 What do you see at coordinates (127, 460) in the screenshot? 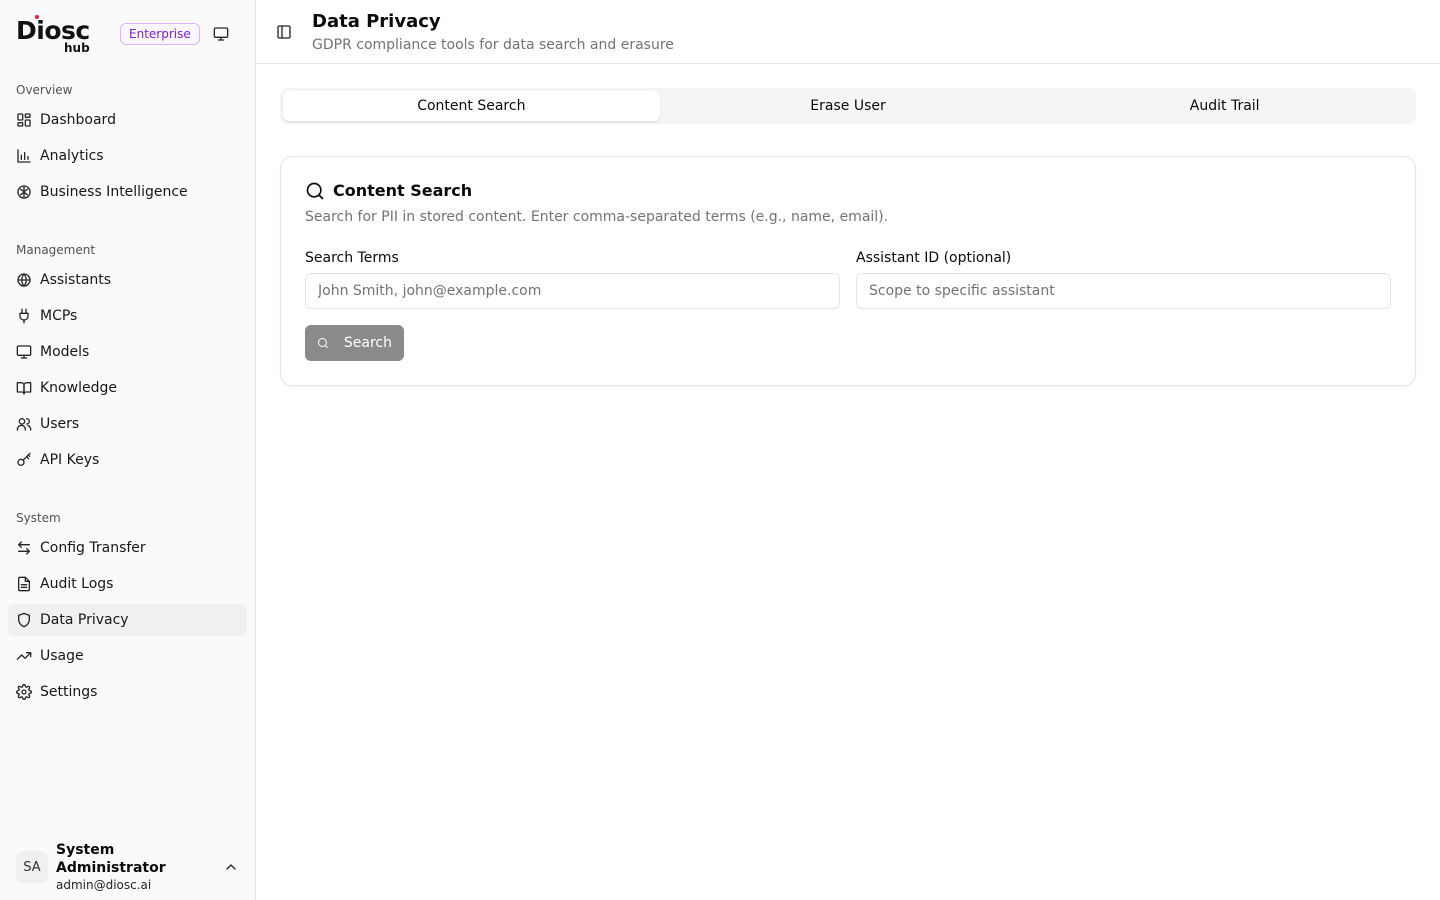
I see `sidebar-item-api-keys: API Keys` at bounding box center [127, 460].